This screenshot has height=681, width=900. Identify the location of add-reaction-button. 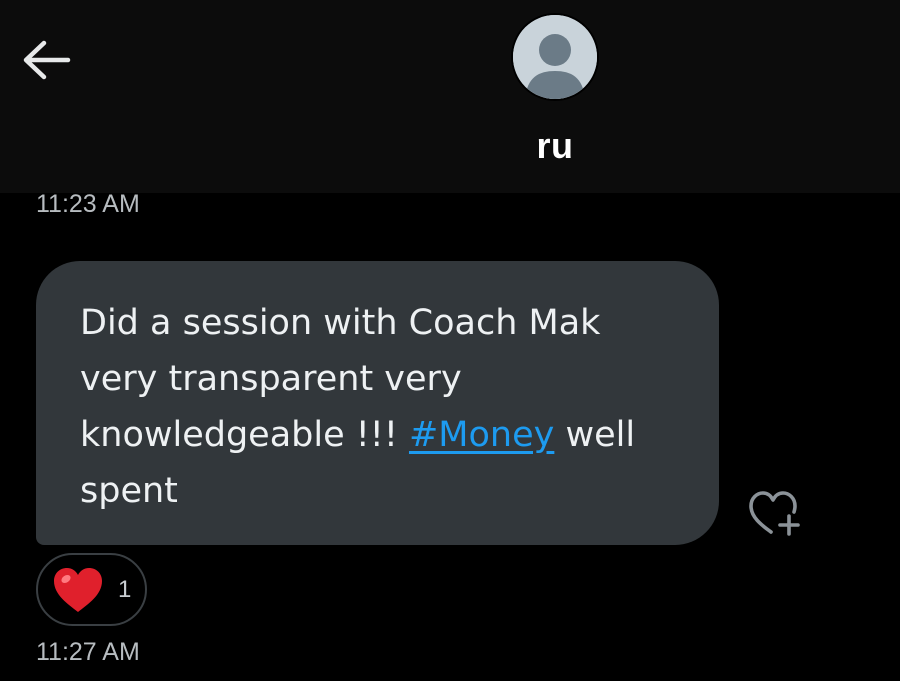
(774, 514).